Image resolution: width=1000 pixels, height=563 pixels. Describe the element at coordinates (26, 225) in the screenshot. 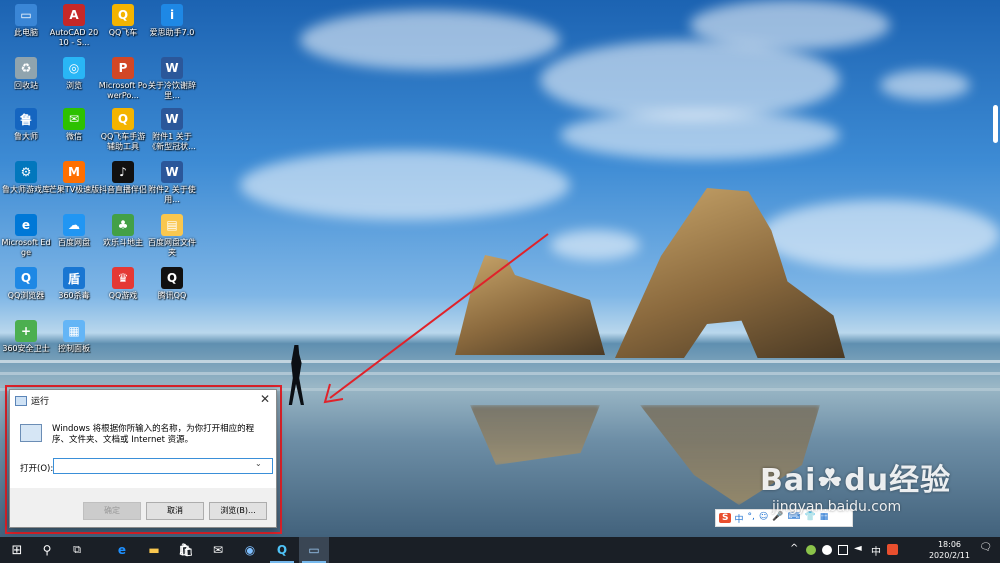

I see `app-icon: e` at that location.